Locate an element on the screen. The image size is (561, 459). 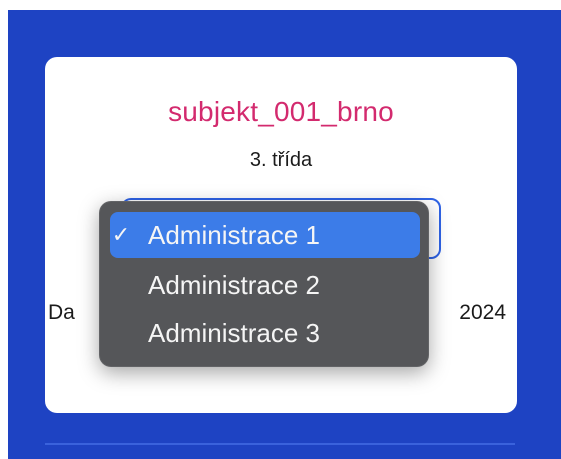
dropdown-option-administrace-3: Administrace 3 is located at coordinates (265, 333).